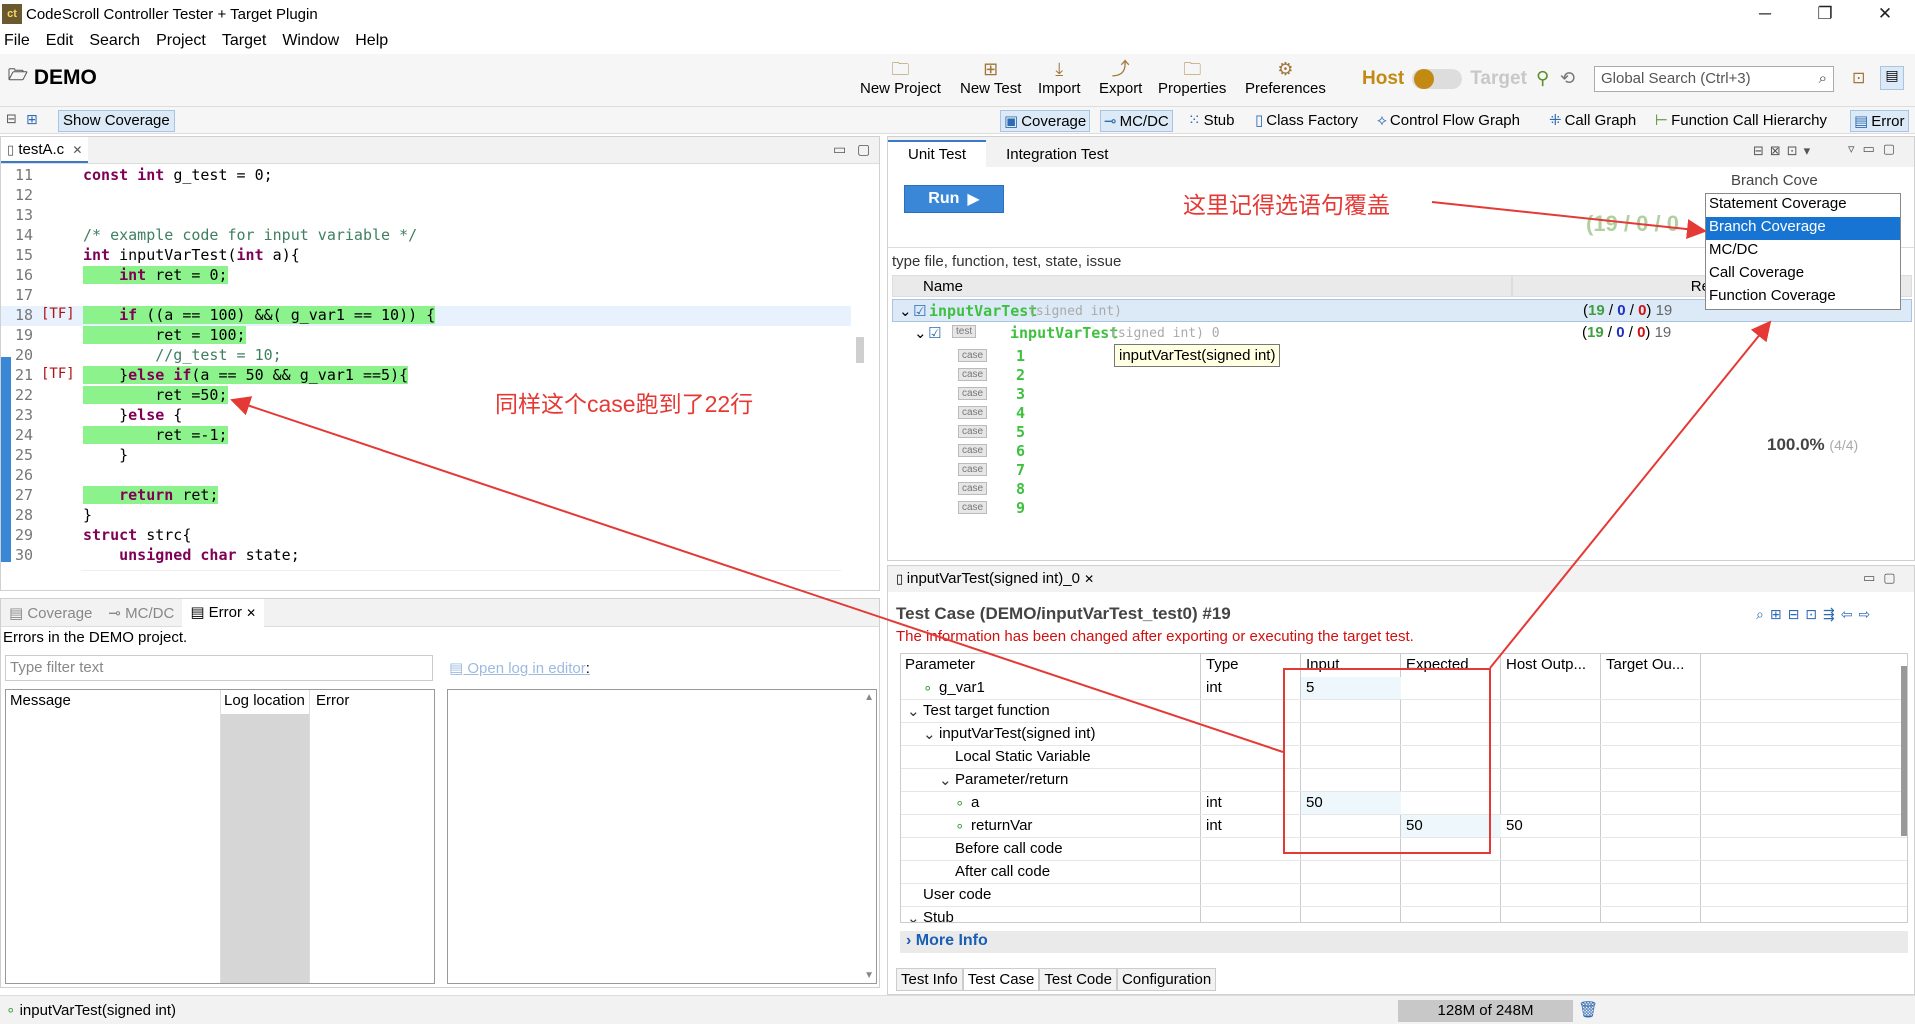 The width and height of the screenshot is (1915, 1024). I want to click on menu-target: Target, so click(244, 41).